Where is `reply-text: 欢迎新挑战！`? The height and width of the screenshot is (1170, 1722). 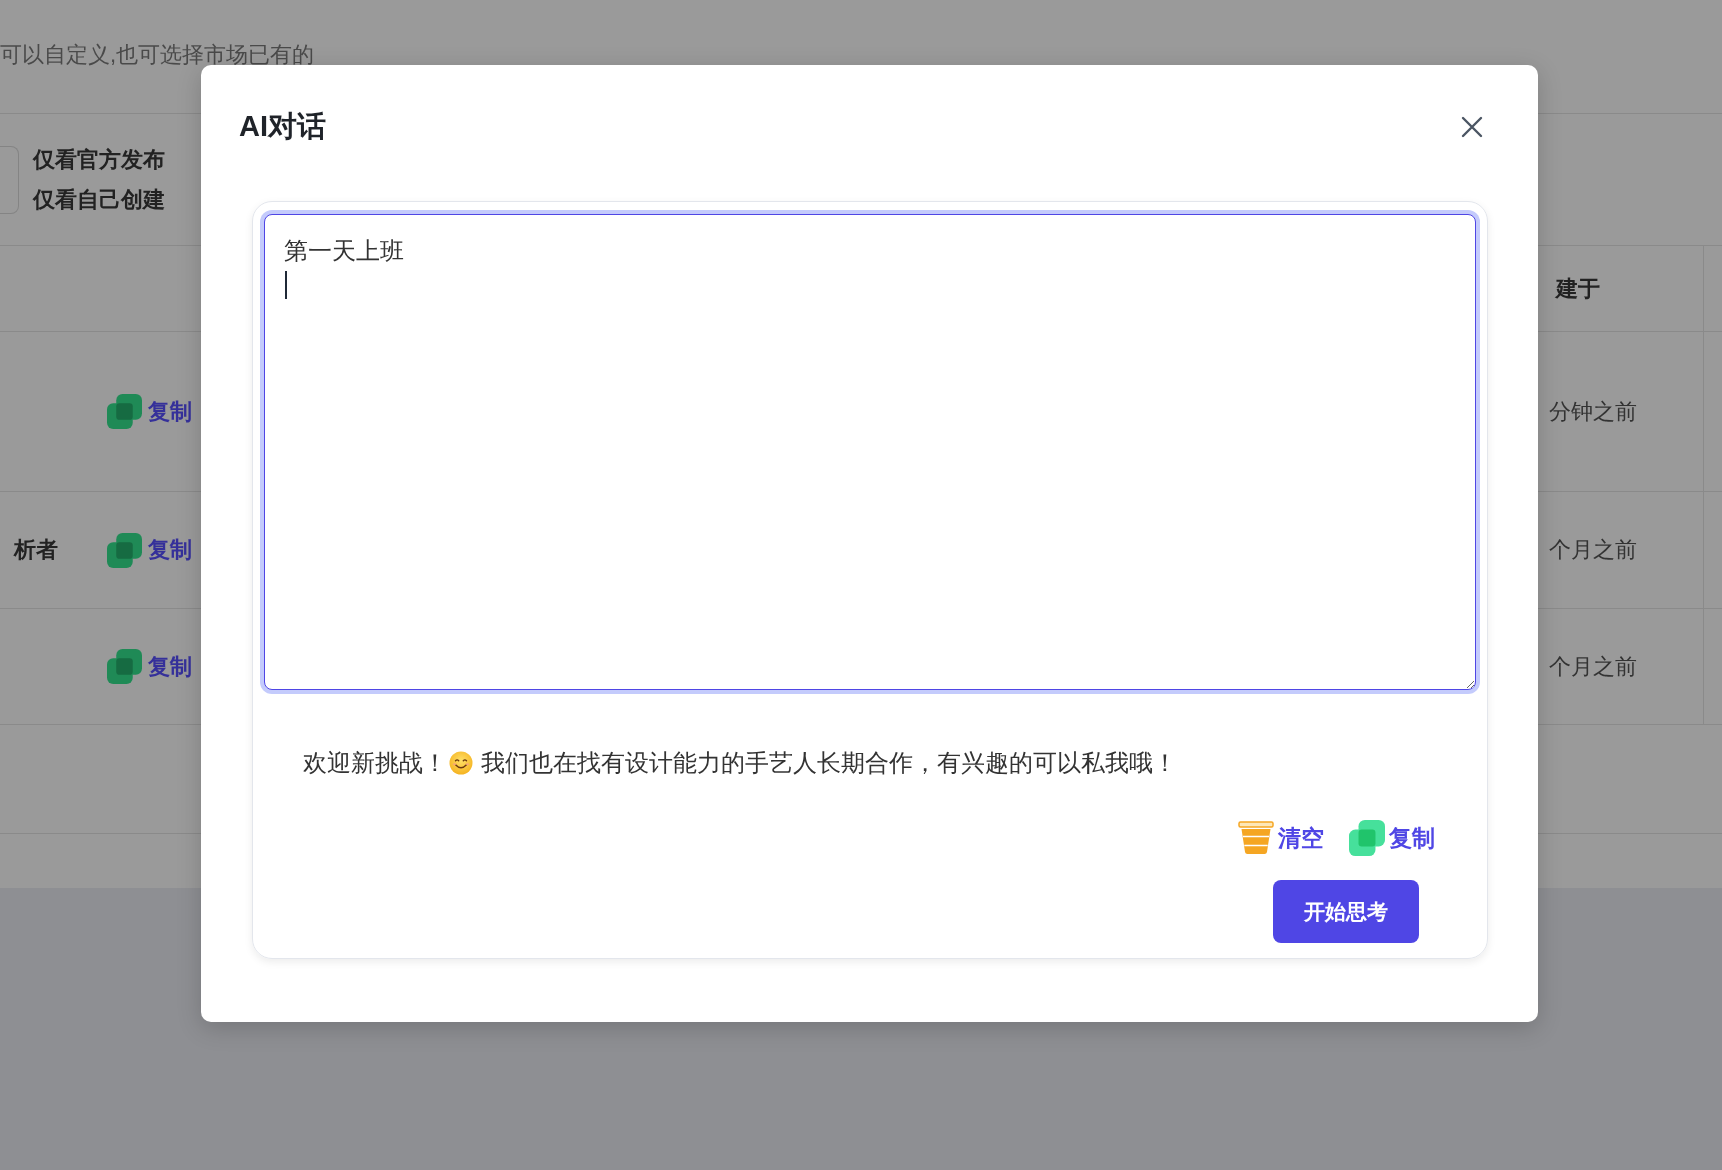
reply-text: 欢迎新挑战！ is located at coordinates (375, 763).